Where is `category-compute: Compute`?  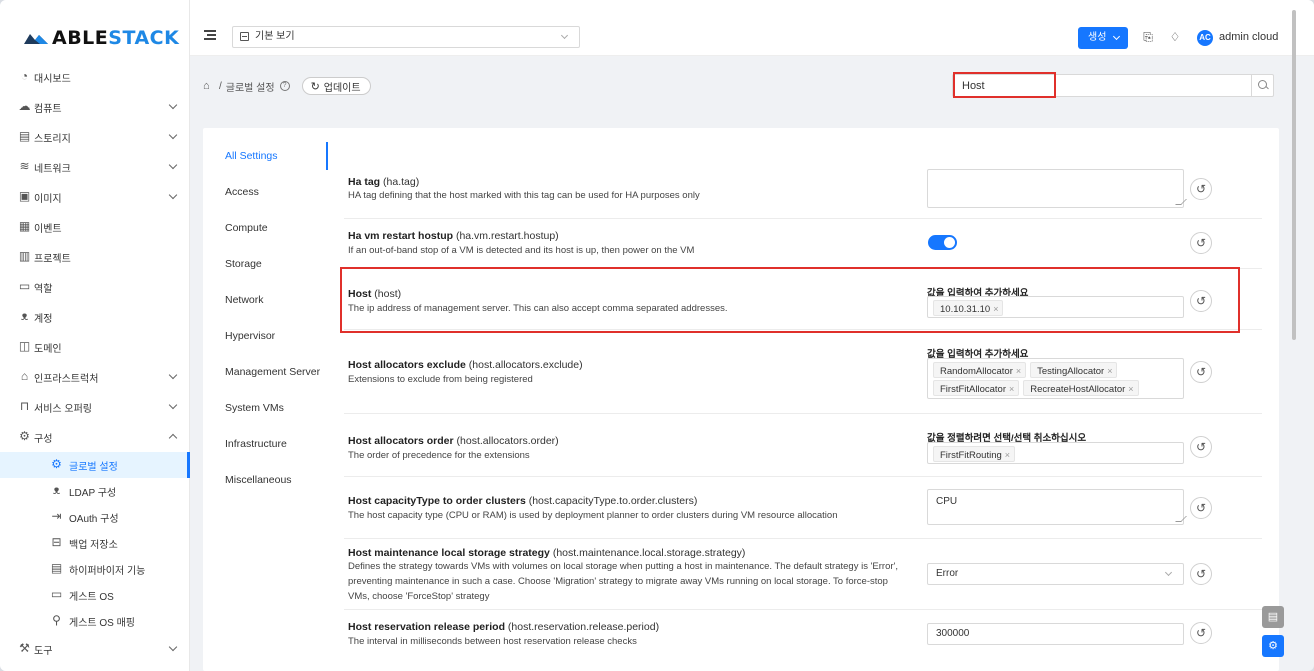
category-compute: Compute is located at coordinates (265, 232).